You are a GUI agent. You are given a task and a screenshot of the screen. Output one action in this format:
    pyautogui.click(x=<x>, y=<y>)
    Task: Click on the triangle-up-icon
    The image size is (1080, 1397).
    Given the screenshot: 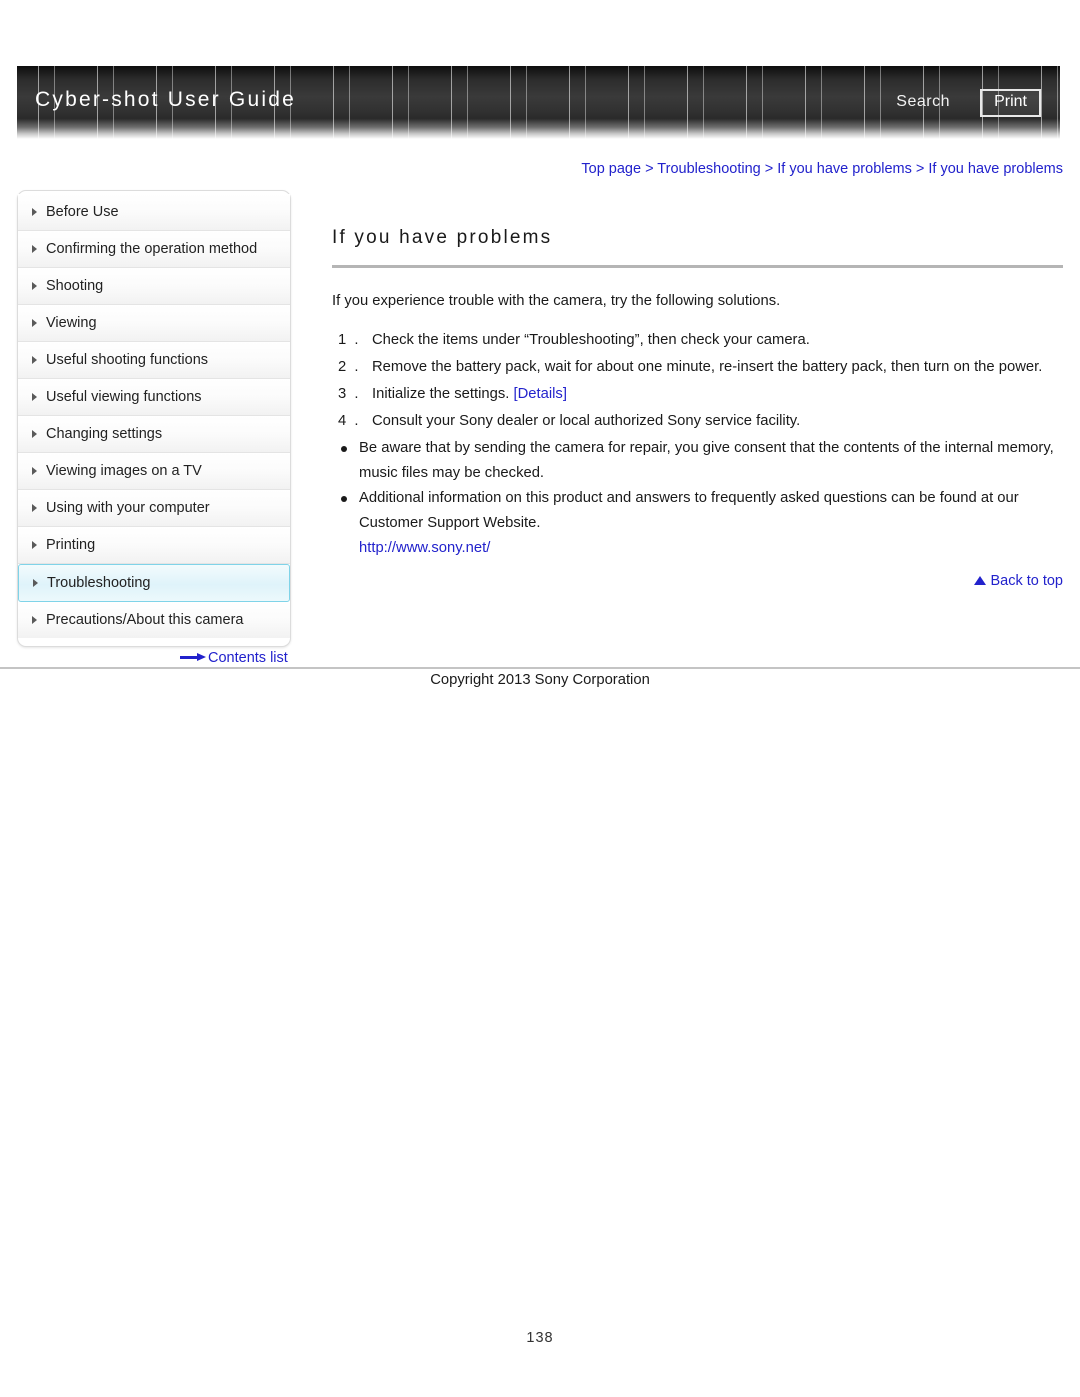 What is the action you would take?
    pyautogui.click(x=980, y=580)
    